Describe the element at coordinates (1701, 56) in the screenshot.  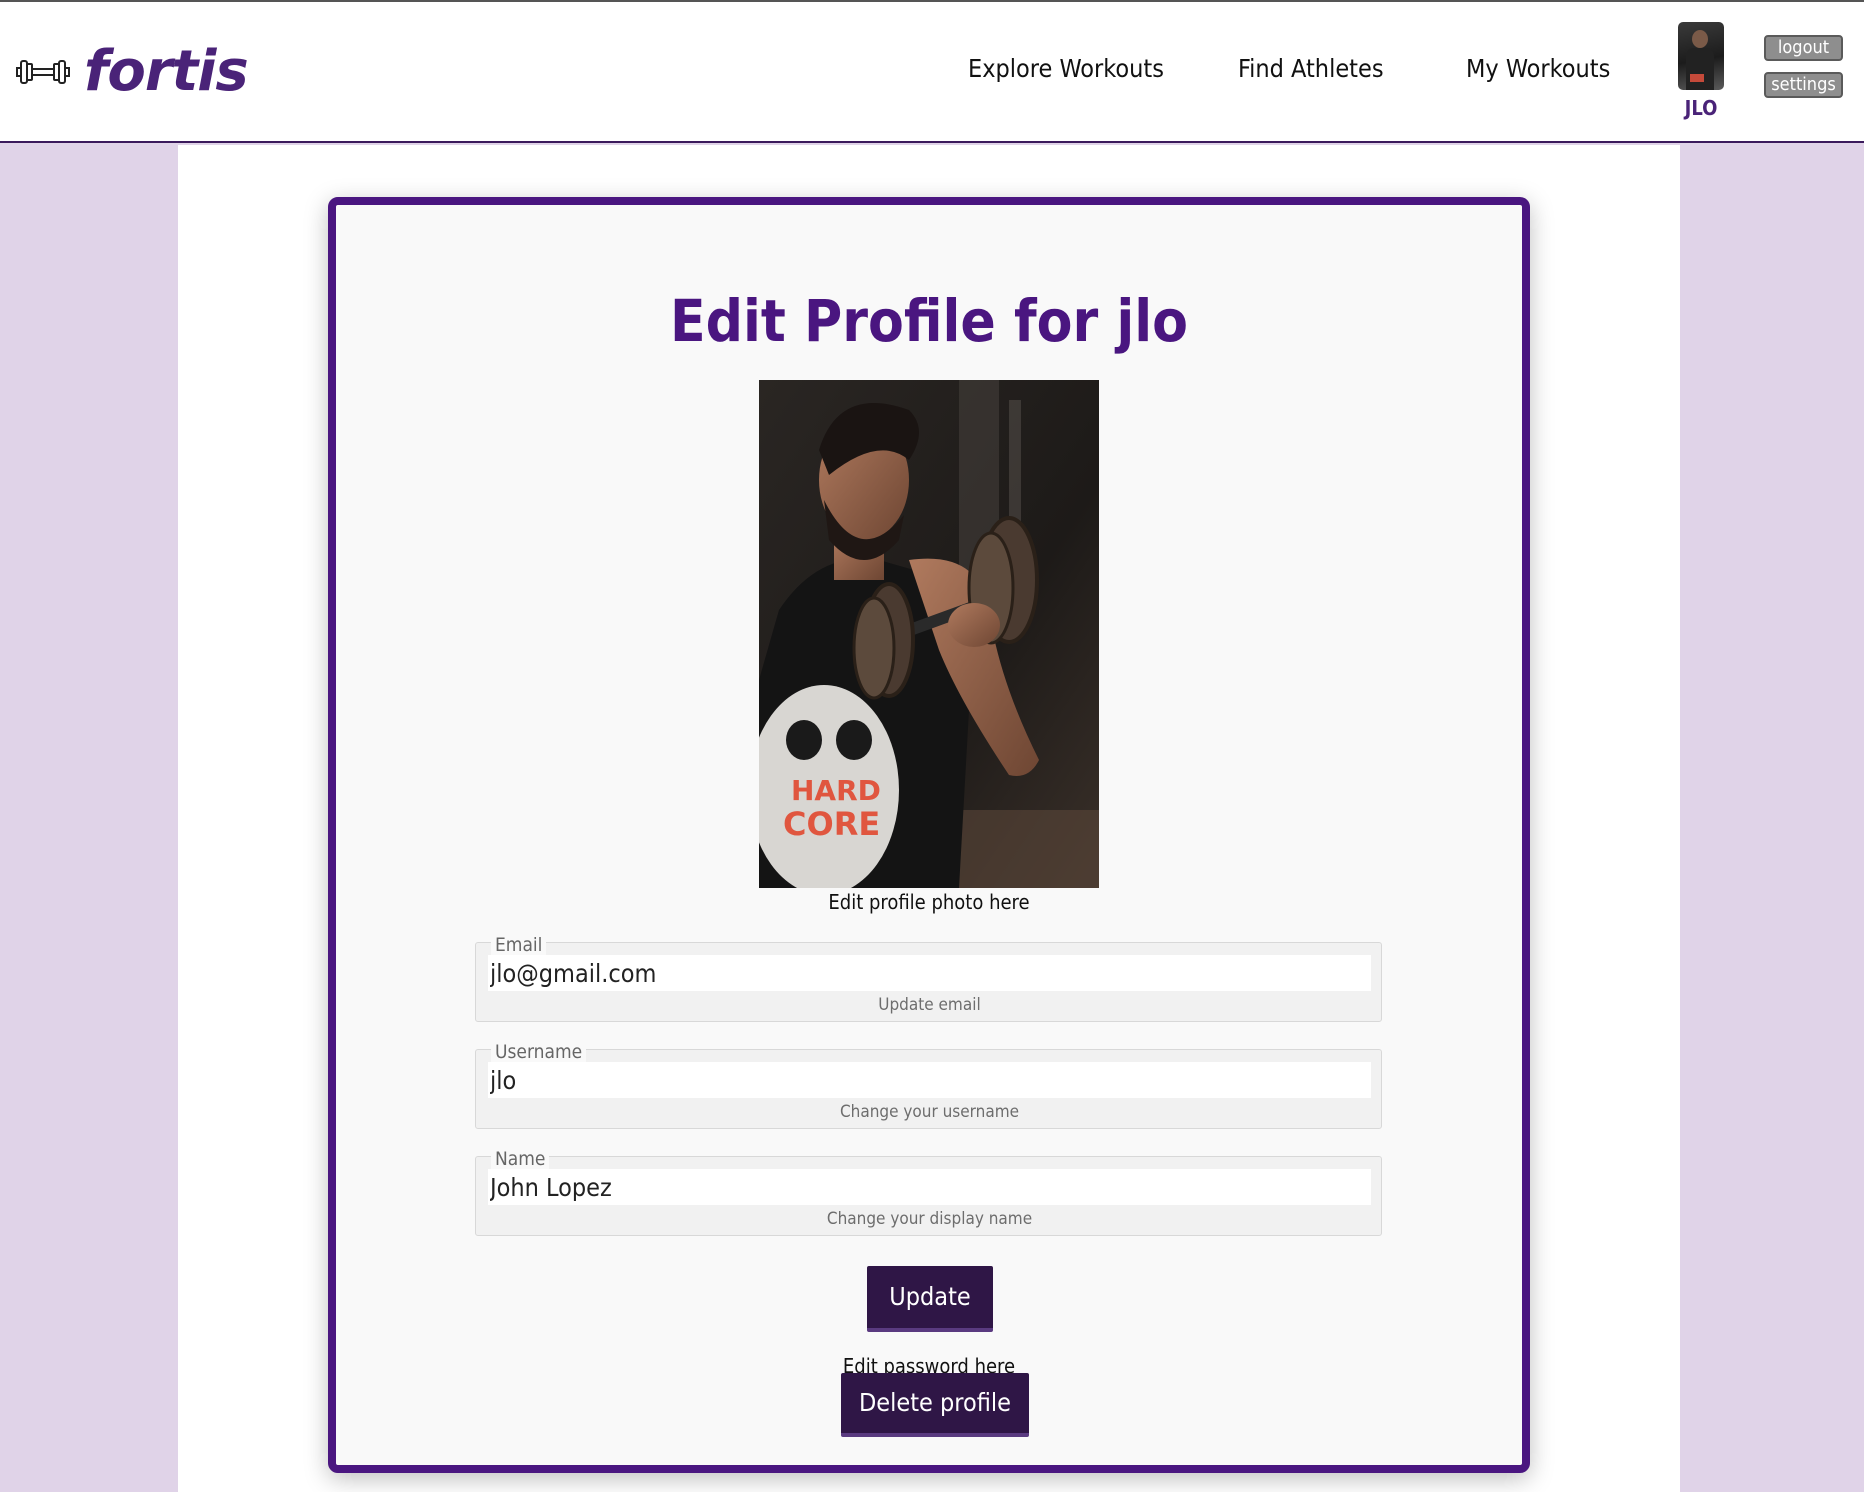
I see `avatar` at that location.